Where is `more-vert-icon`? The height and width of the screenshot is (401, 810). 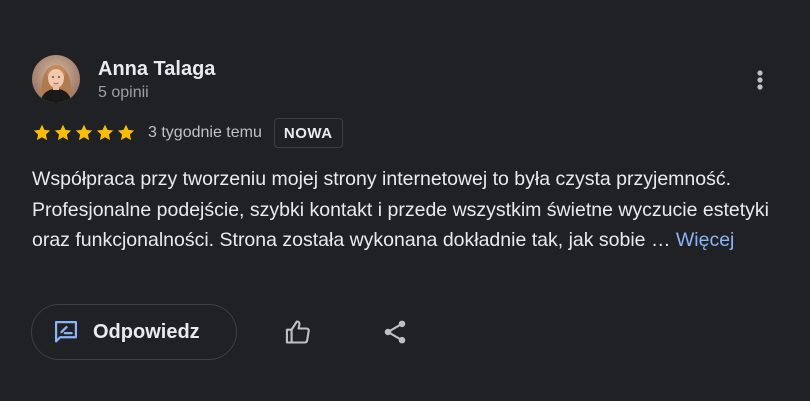 more-vert-icon is located at coordinates (760, 80).